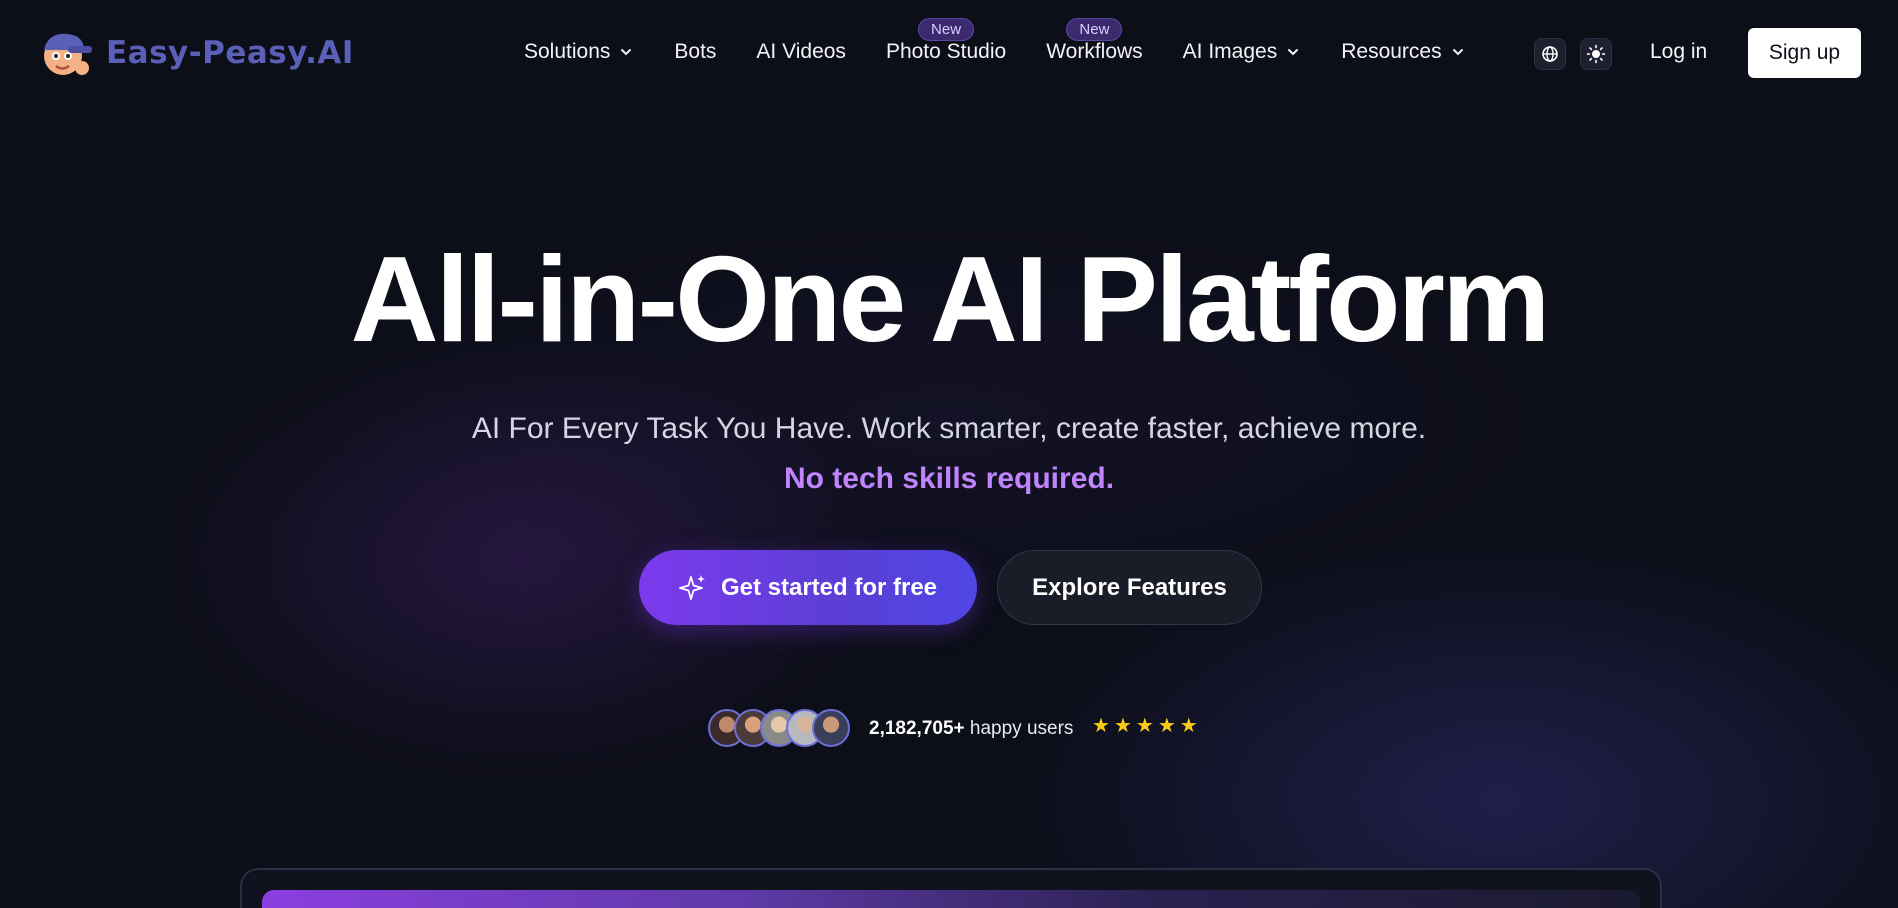 The image size is (1898, 908). Describe the element at coordinates (917, 728) in the screenshot. I see `user-count: 2,182,705+` at that location.